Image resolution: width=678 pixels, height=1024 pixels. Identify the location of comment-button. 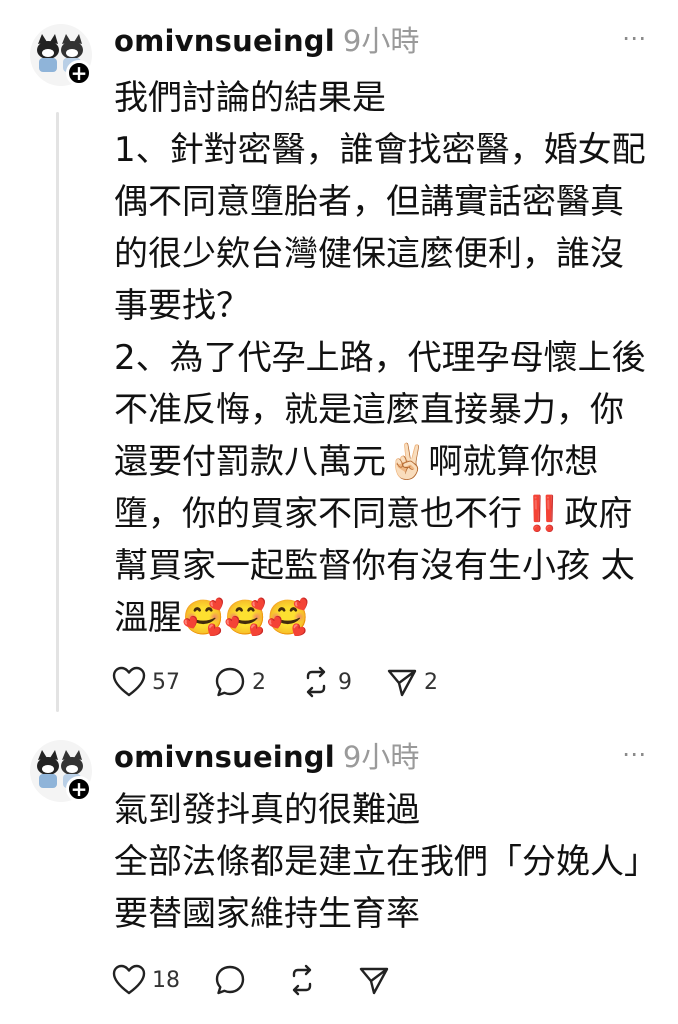
(233, 980).